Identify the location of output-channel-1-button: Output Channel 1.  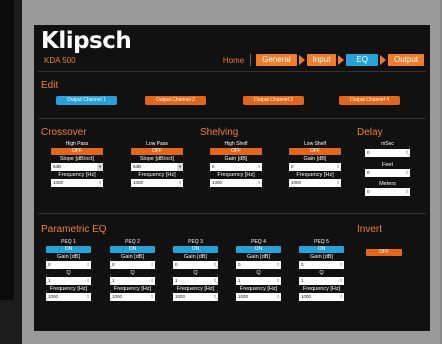
(86, 100).